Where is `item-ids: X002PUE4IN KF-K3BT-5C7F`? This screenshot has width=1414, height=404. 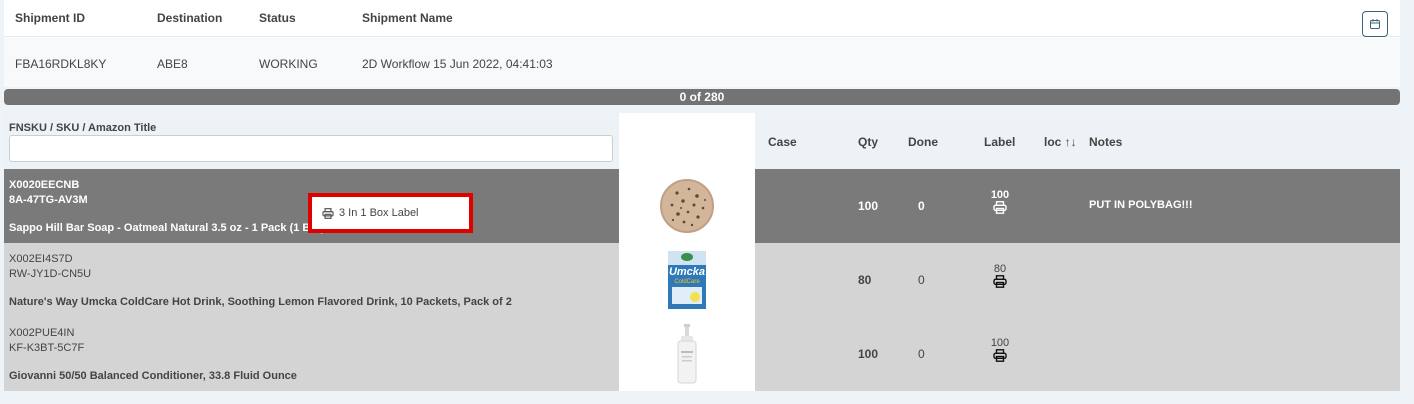
item-ids: X002PUE4IN KF-K3BT-5C7F is located at coordinates (46, 341).